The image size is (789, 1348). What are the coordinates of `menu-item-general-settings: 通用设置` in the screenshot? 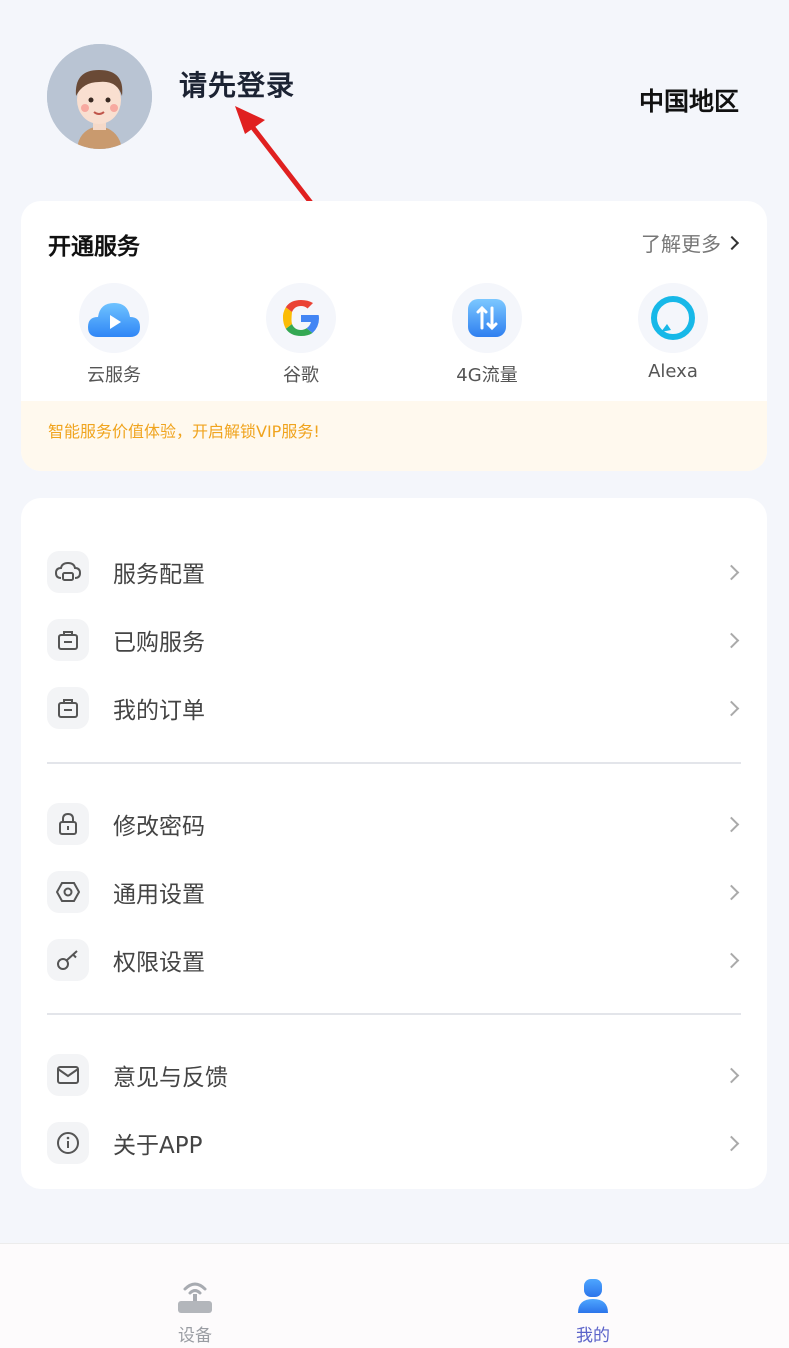 It's located at (395, 892).